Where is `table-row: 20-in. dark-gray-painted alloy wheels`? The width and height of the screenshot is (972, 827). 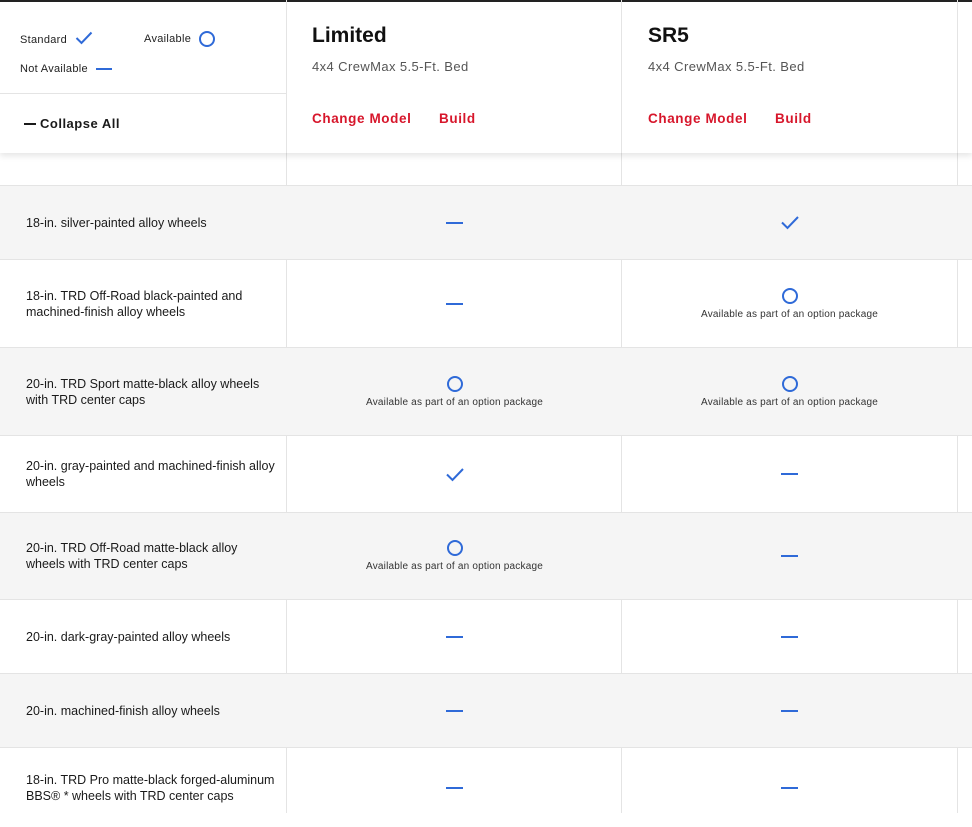 table-row: 20-in. dark-gray-painted alloy wheels is located at coordinates (486, 636).